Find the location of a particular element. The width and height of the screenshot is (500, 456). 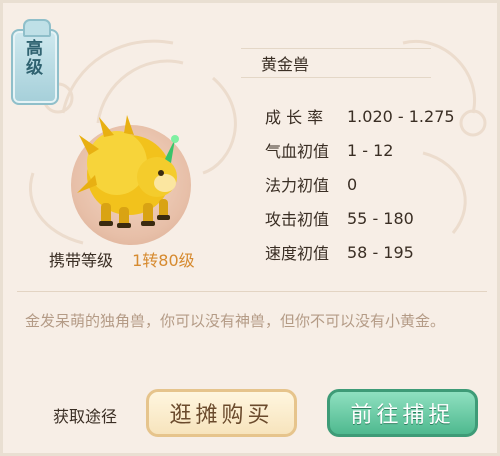

attribute-label: 成 长 率 is located at coordinates (294, 117).